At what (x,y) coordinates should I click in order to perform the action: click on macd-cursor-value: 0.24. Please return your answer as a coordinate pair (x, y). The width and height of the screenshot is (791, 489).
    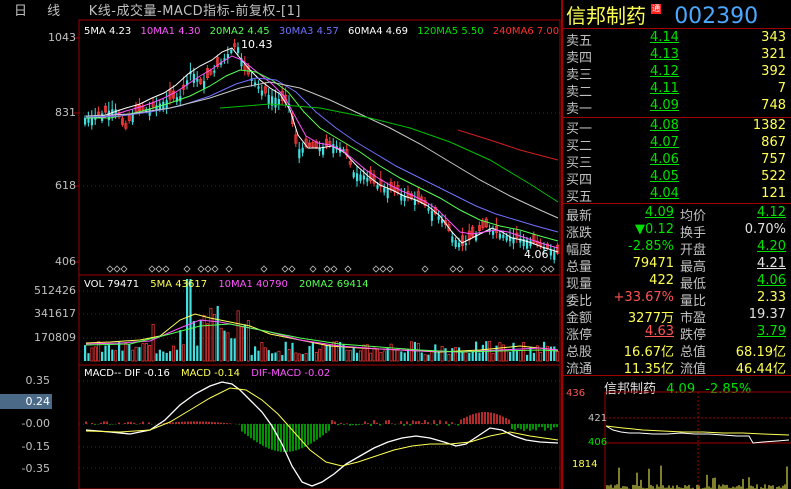
    Looking at the image, I should click on (26, 401).